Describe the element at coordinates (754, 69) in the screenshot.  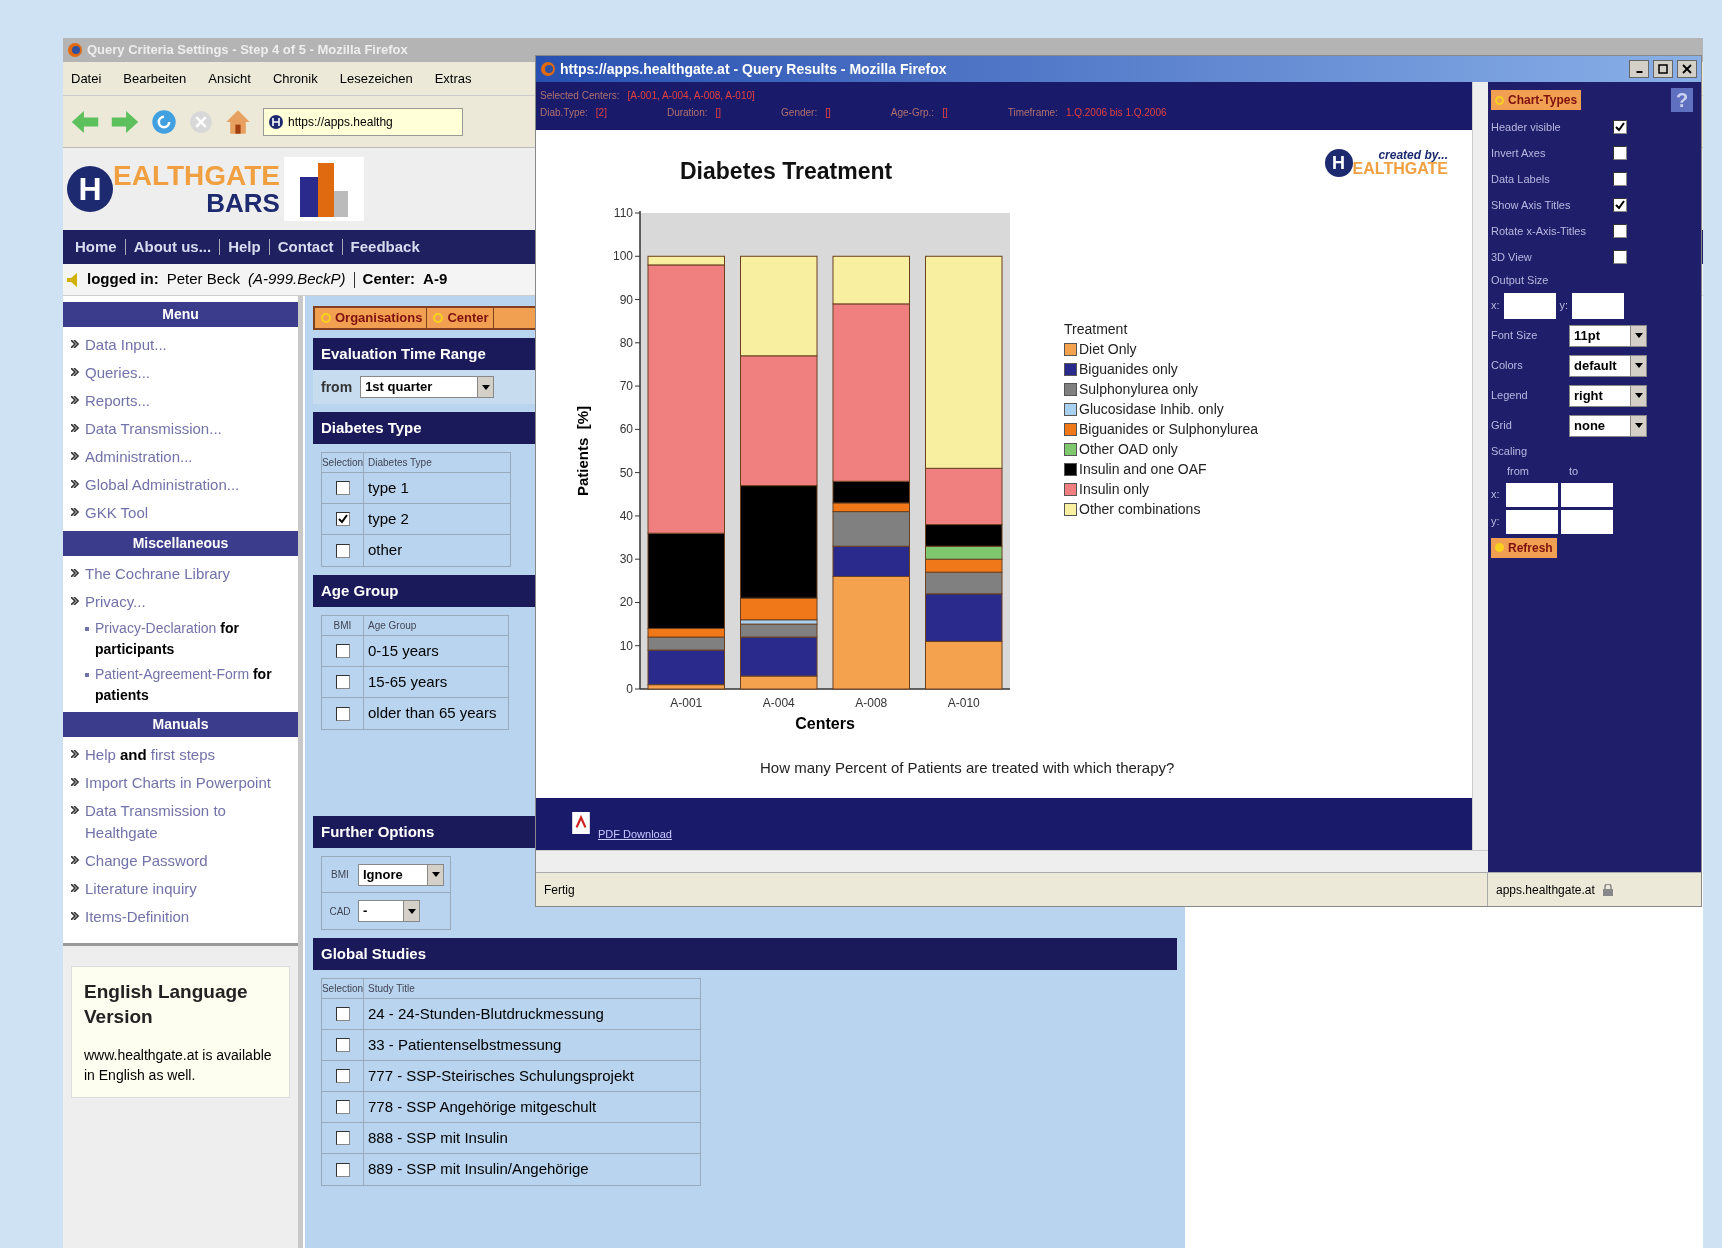
I see `window-title: https://apps.healthgate.at - Query Results - Mozilla Firefox` at that location.